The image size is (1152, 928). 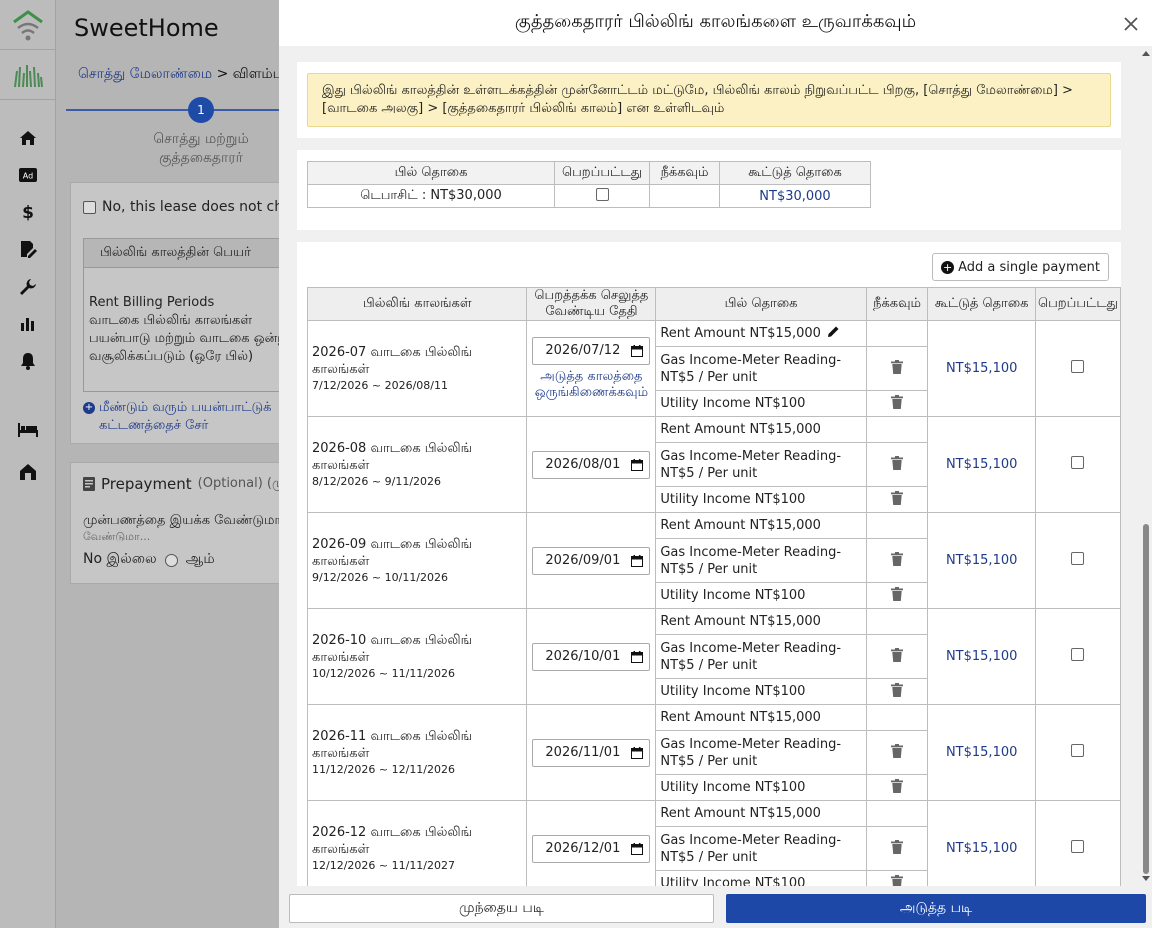 I want to click on dollar-icon: $, so click(x=28, y=212).